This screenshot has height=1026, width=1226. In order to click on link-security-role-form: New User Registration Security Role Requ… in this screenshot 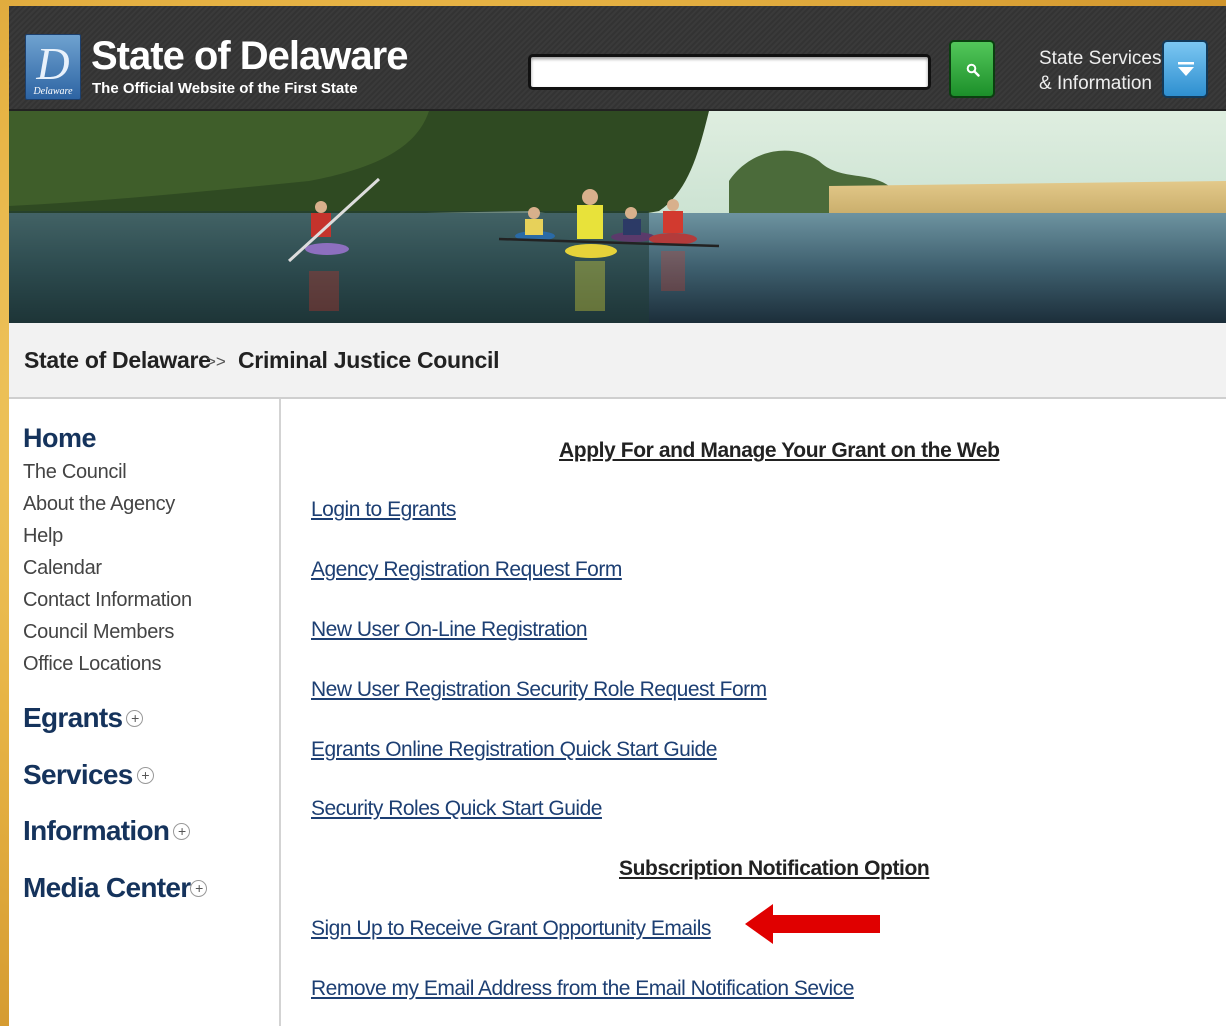, I will do `click(539, 690)`.